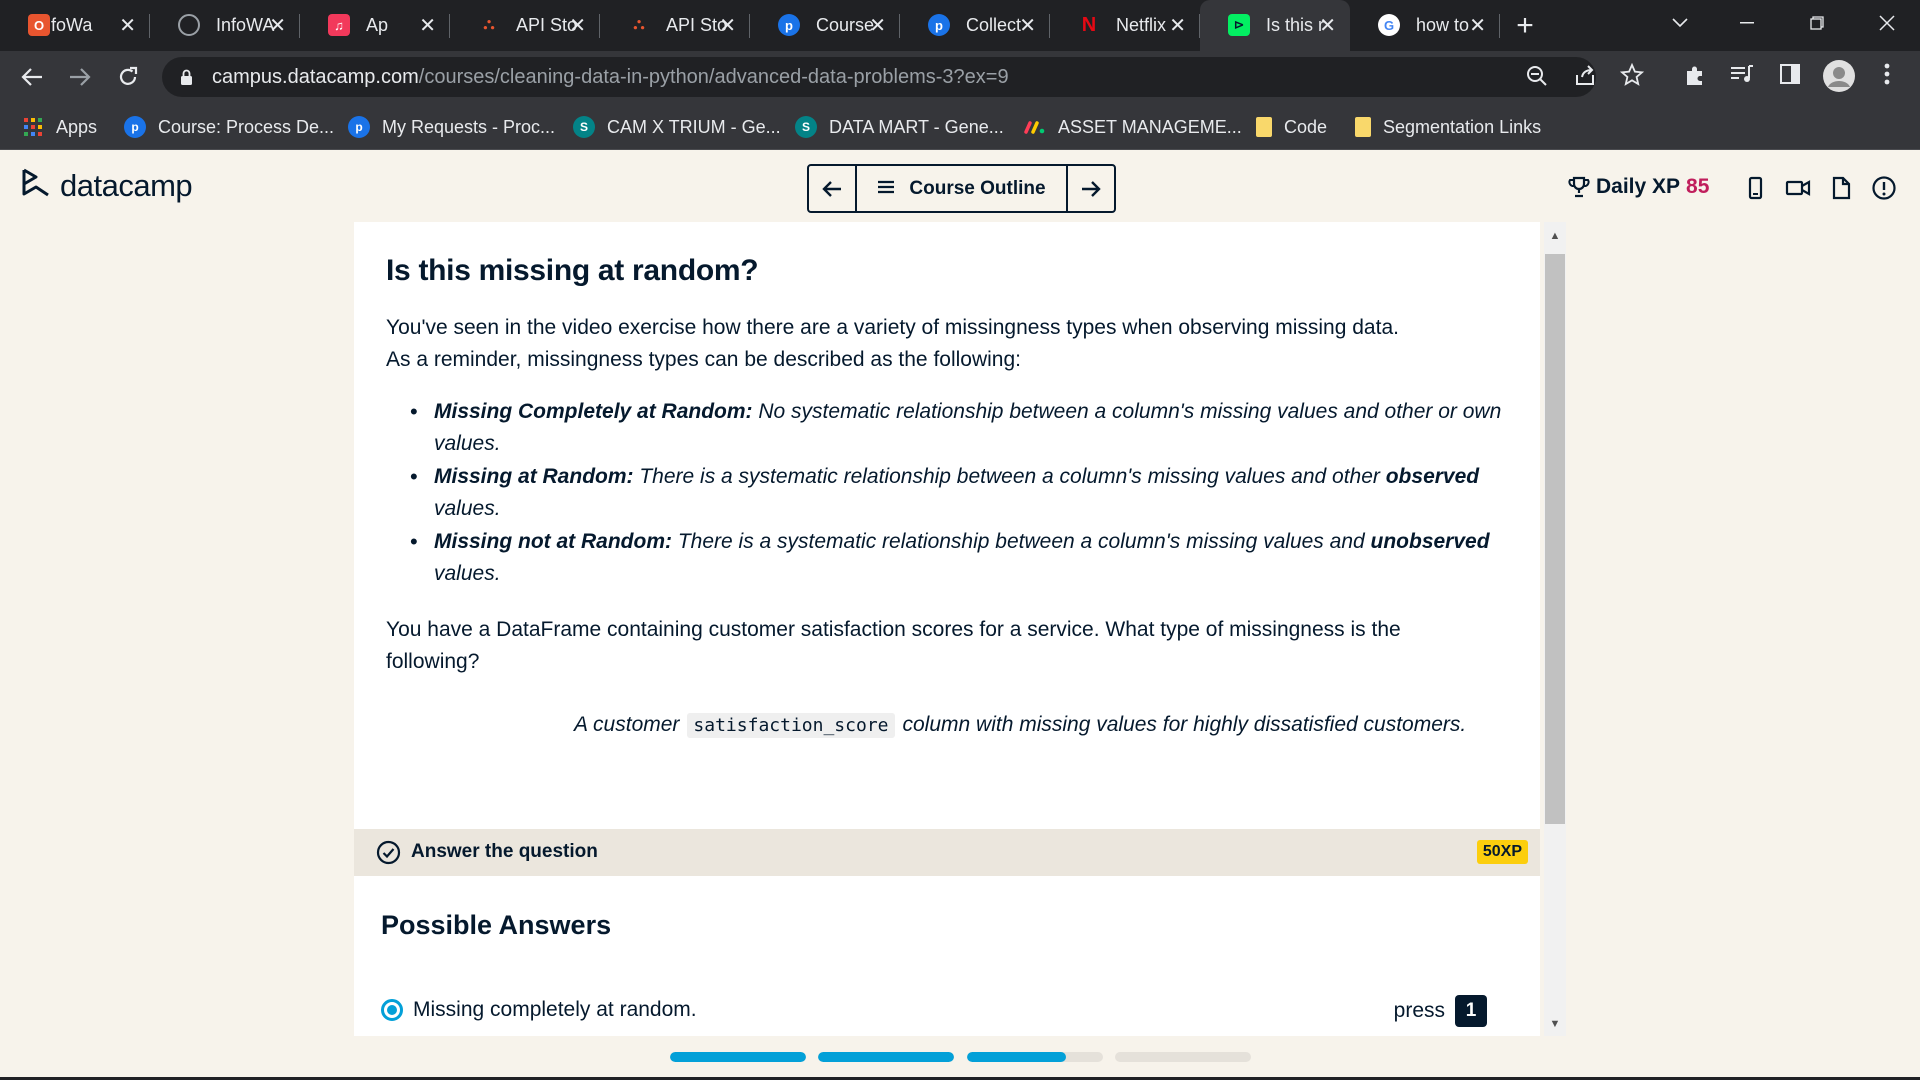 The height and width of the screenshot is (1080, 1920). Describe the element at coordinates (1537, 79) in the screenshot. I see `zoom-icon` at that location.